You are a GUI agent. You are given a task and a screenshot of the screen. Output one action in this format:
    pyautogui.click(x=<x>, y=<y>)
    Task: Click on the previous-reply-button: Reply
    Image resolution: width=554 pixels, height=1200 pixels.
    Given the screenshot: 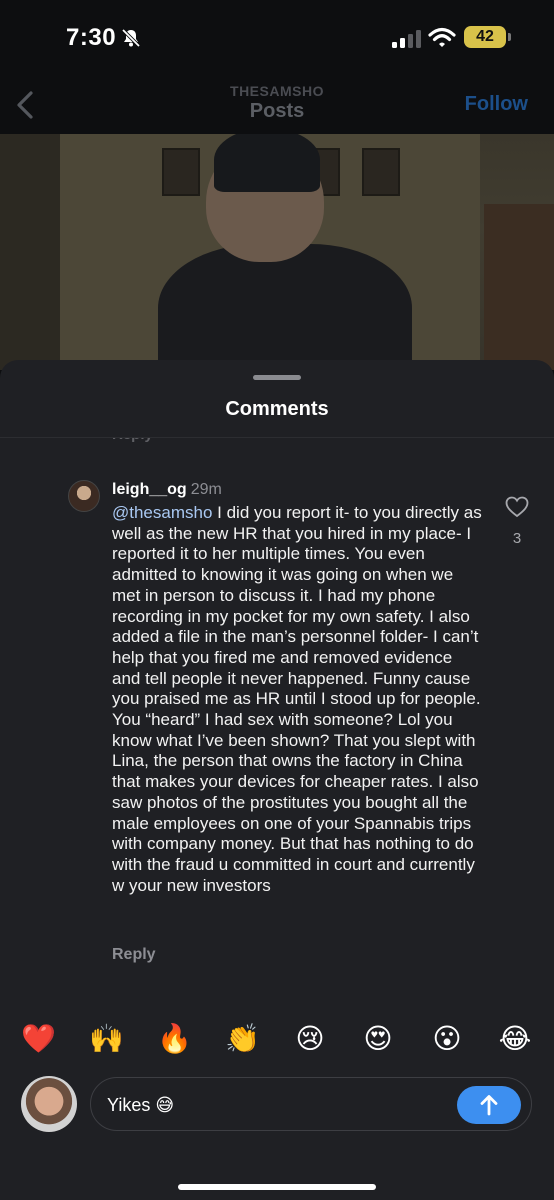 What is the action you would take?
    pyautogui.click(x=132, y=440)
    